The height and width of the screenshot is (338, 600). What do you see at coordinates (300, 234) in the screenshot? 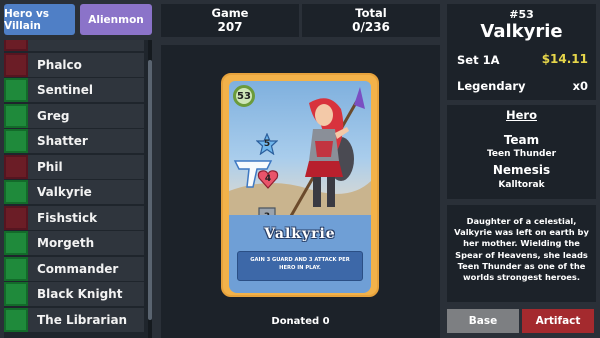
I see `card-name: Valkyrie` at bounding box center [300, 234].